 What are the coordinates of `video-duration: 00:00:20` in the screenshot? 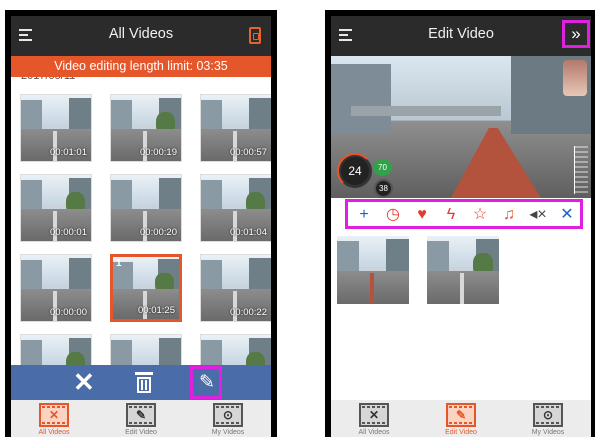 It's located at (158, 232).